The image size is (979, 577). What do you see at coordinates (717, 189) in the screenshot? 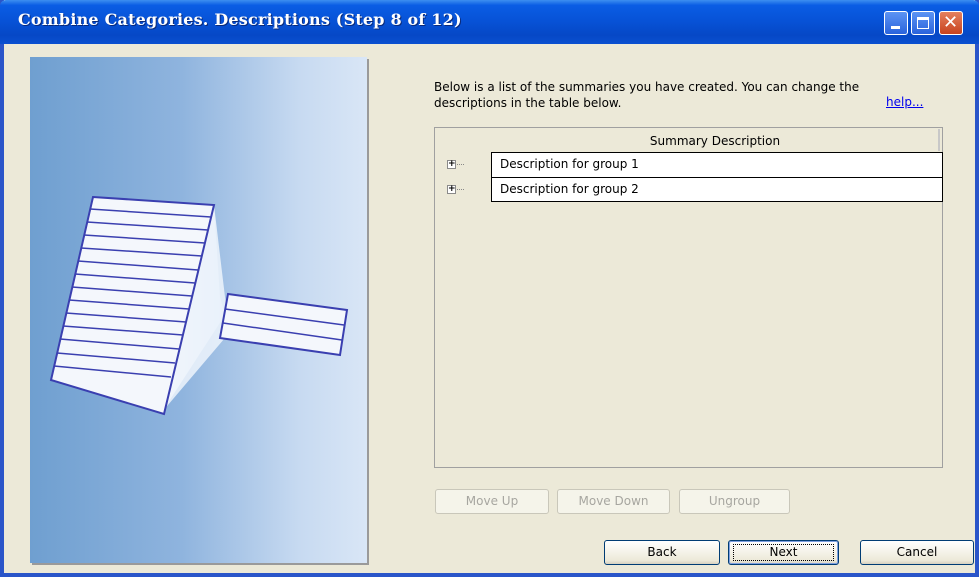
I see `description-cell: Description for group 2` at bounding box center [717, 189].